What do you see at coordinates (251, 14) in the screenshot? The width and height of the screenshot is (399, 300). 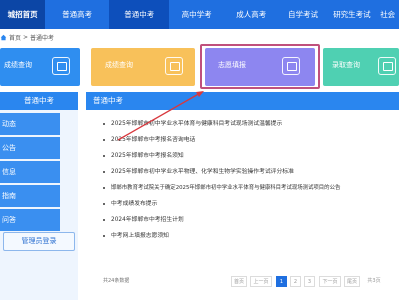 I see `nav-item-chengkao: 成人高考` at bounding box center [251, 14].